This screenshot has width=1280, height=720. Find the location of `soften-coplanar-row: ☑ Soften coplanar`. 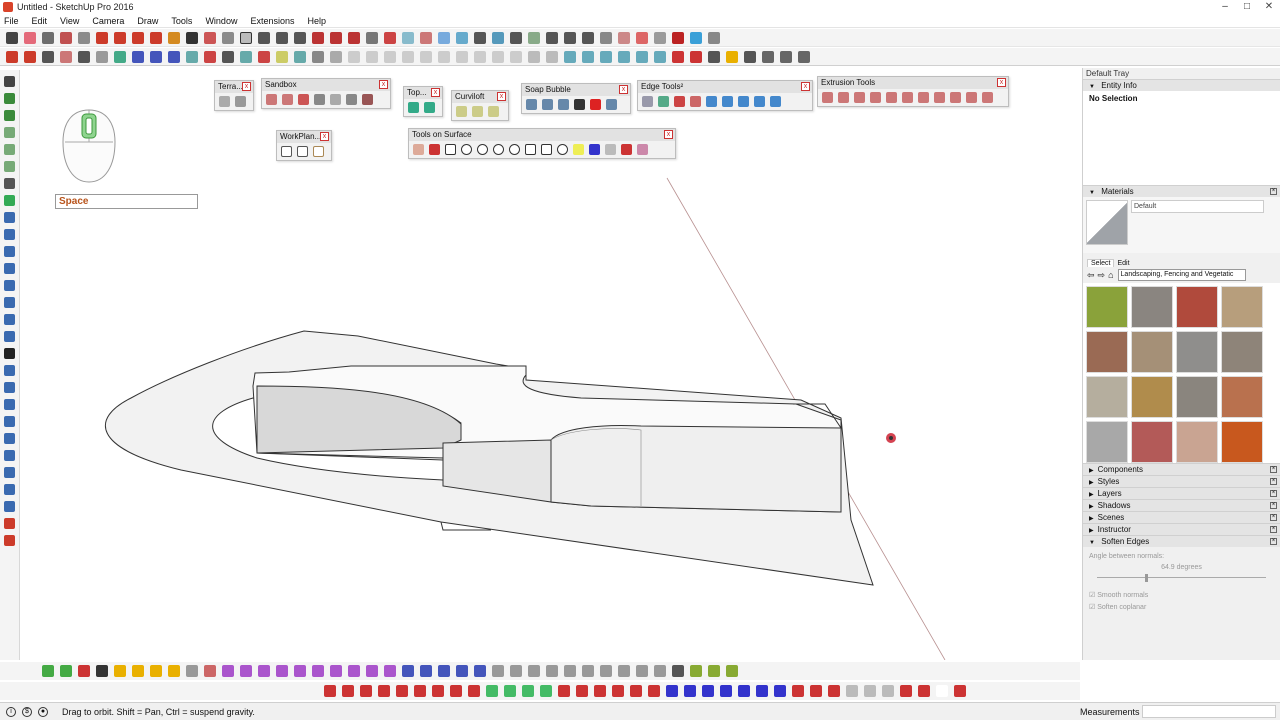

soften-coplanar-row: ☑ Soften coplanar is located at coordinates (1181, 607).